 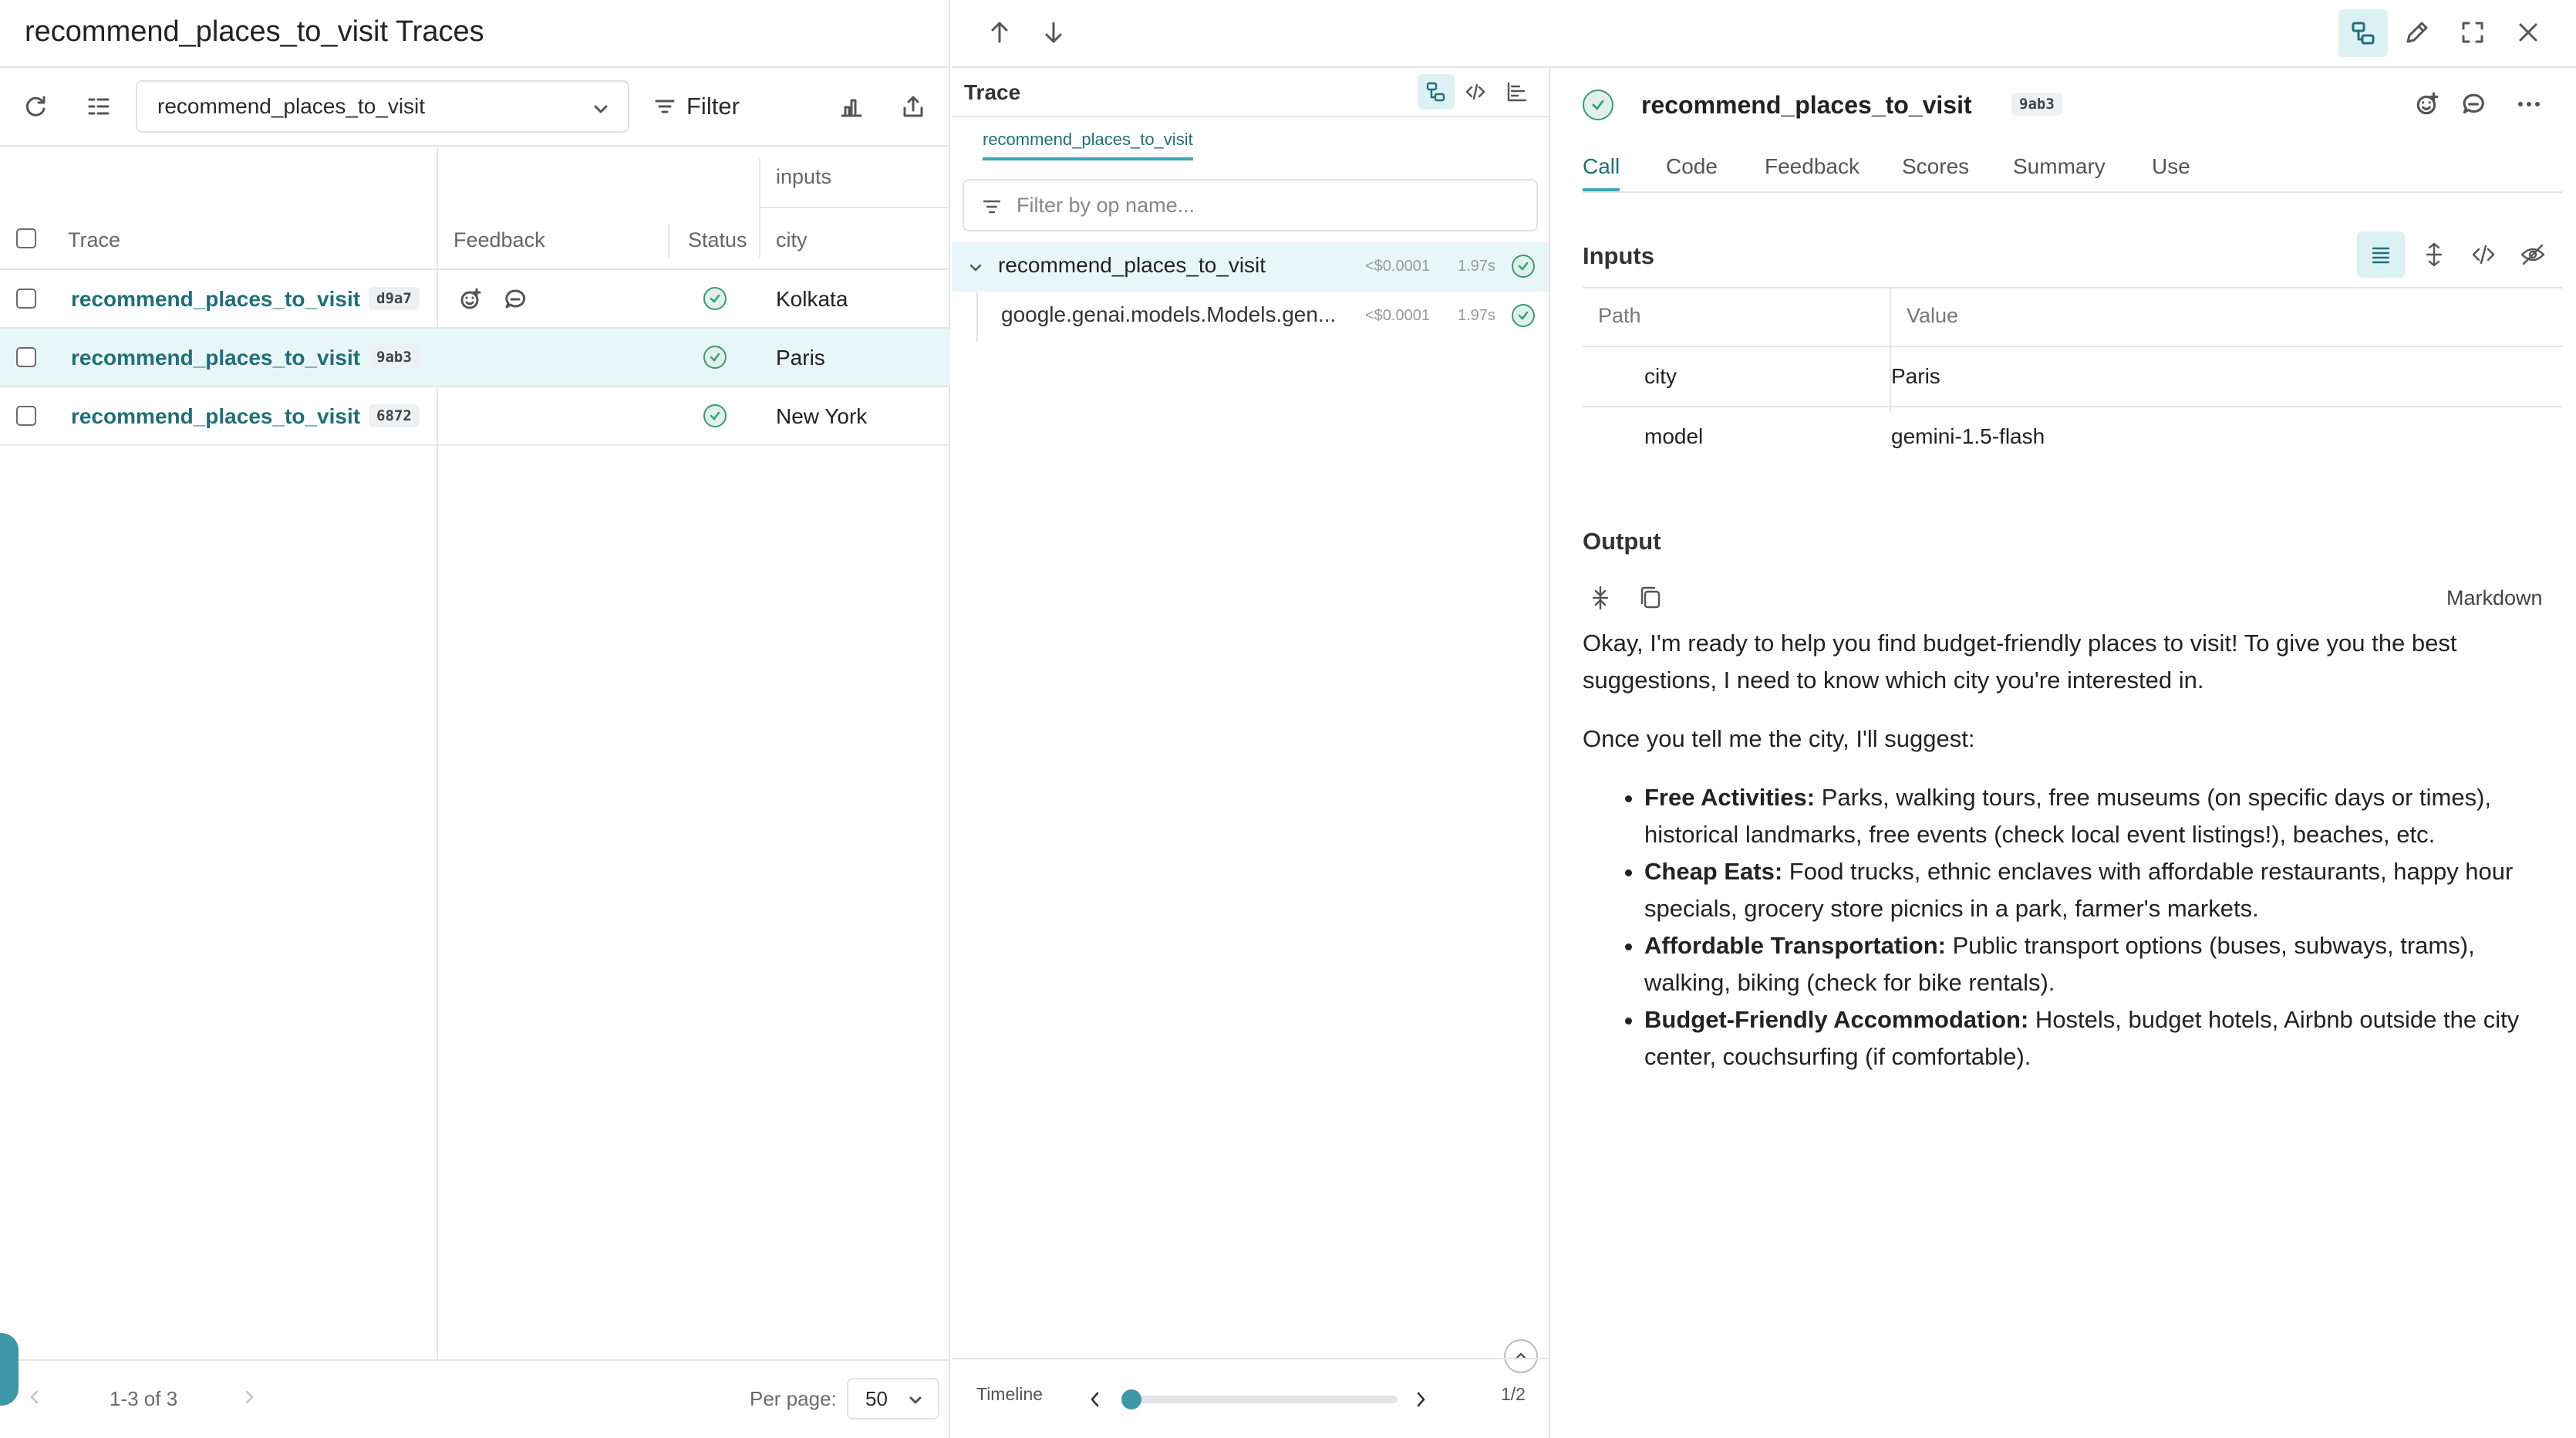 What do you see at coordinates (2472, 32) in the screenshot?
I see `fullscreen-icon` at bounding box center [2472, 32].